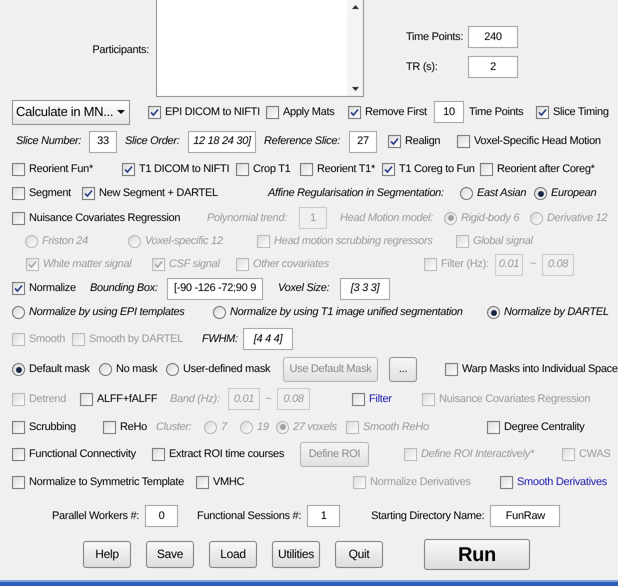 This screenshot has height=586, width=618. Describe the element at coordinates (184, 169) in the screenshot. I see `checkbox-label: T1 DICOM to NIFTI` at that location.